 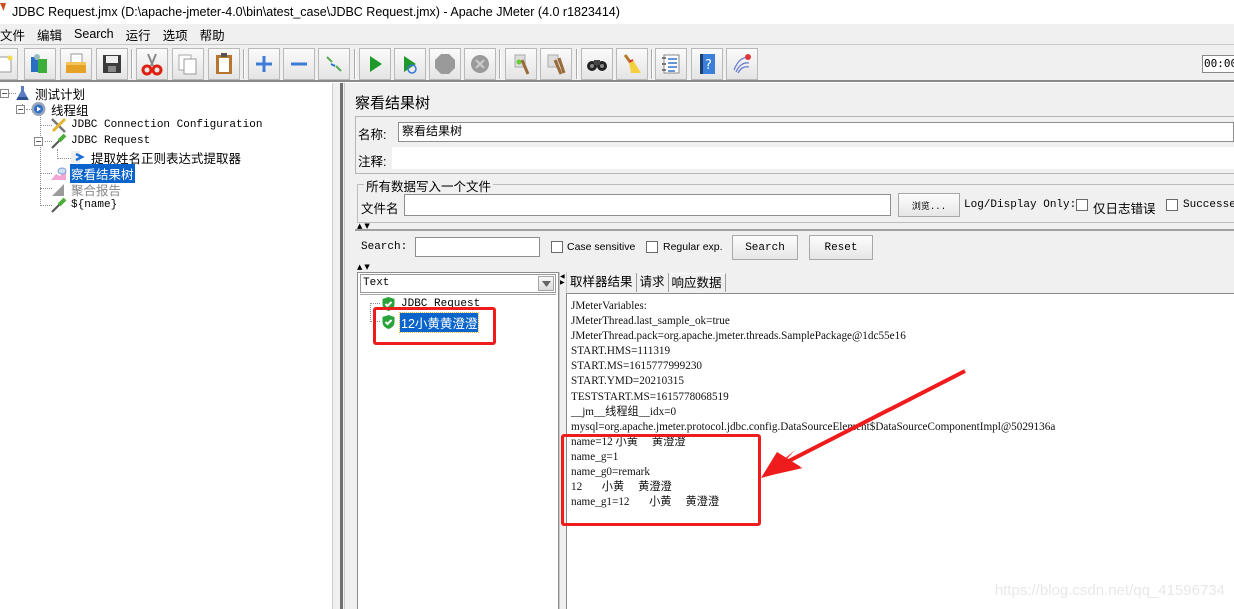 I want to click on response-line: JMeterThread.last_sample_ok=true, so click(x=650, y=321).